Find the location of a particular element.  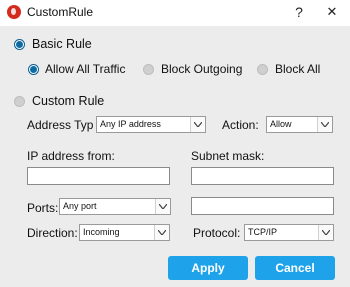

window-title: CustomRule is located at coordinates (60, 12).